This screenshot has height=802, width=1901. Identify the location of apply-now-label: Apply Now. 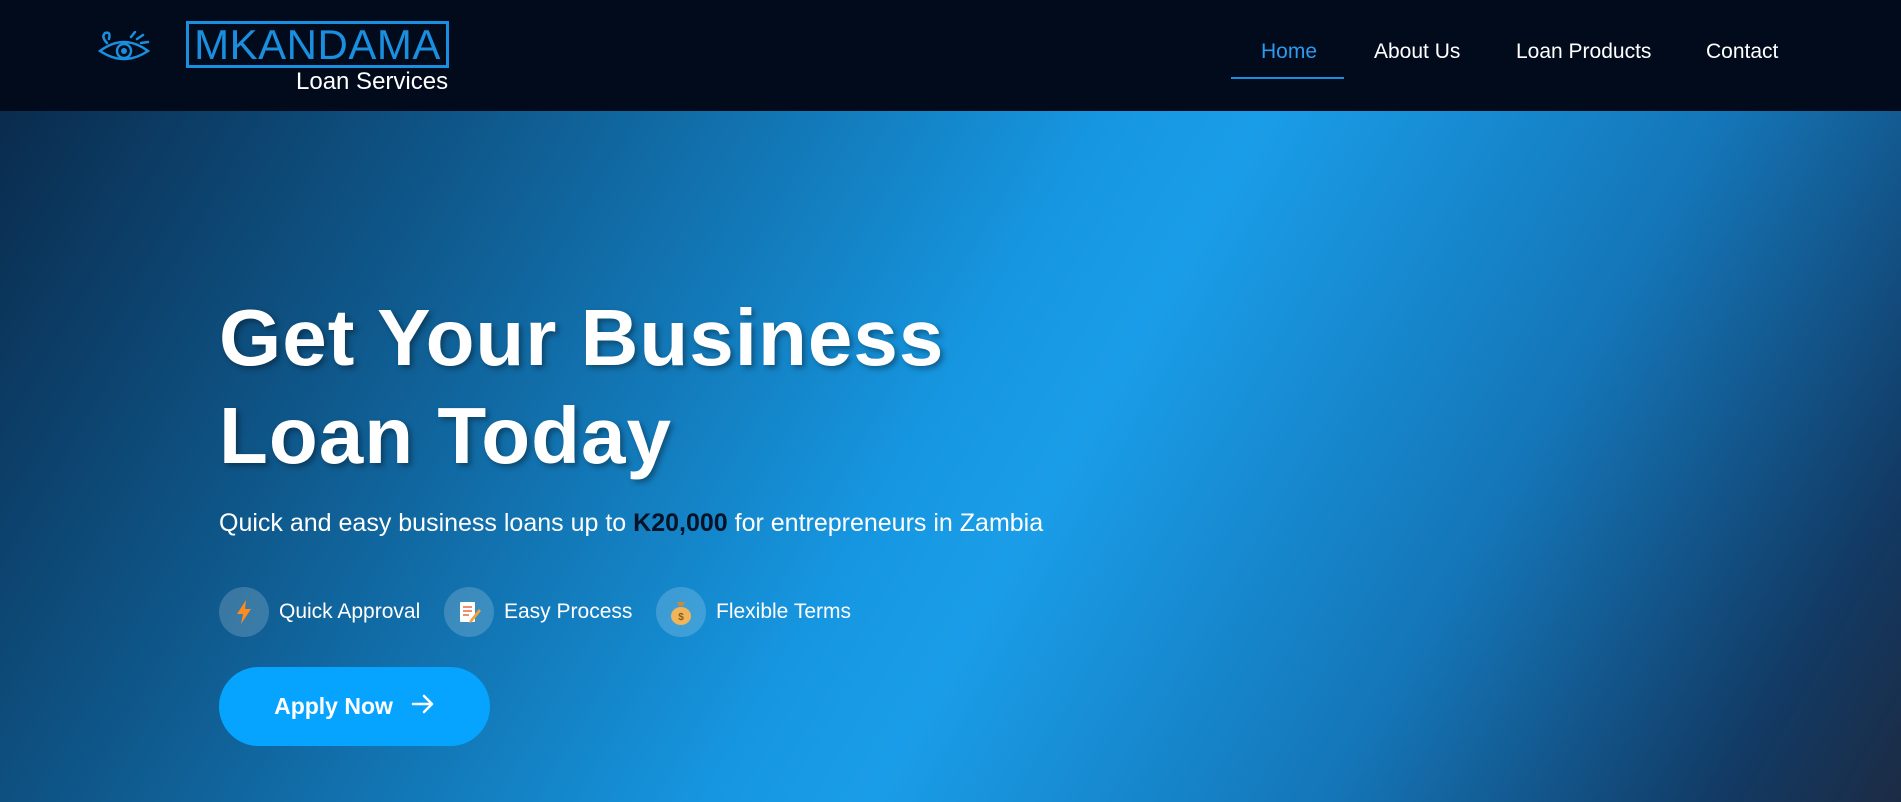
(333, 706).